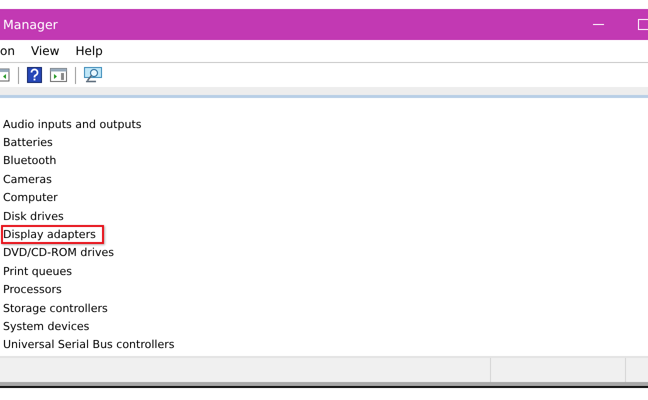 The width and height of the screenshot is (648, 400). What do you see at coordinates (72, 124) in the screenshot?
I see `device-category: Audio inputs and outputs` at bounding box center [72, 124].